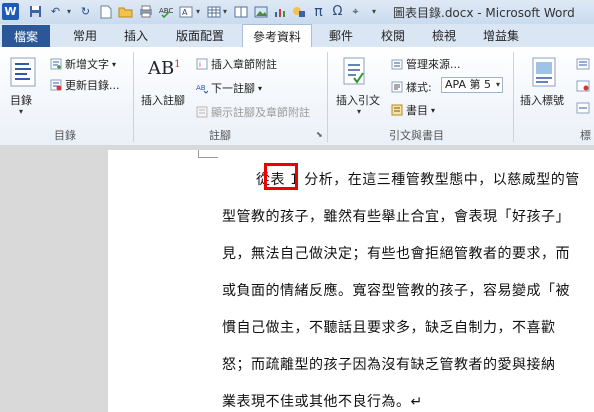 The image size is (594, 412). I want to click on paragraph-line: 見，無法自己做決定；有些也會拒絕管教者的要求，而, so click(396, 253).